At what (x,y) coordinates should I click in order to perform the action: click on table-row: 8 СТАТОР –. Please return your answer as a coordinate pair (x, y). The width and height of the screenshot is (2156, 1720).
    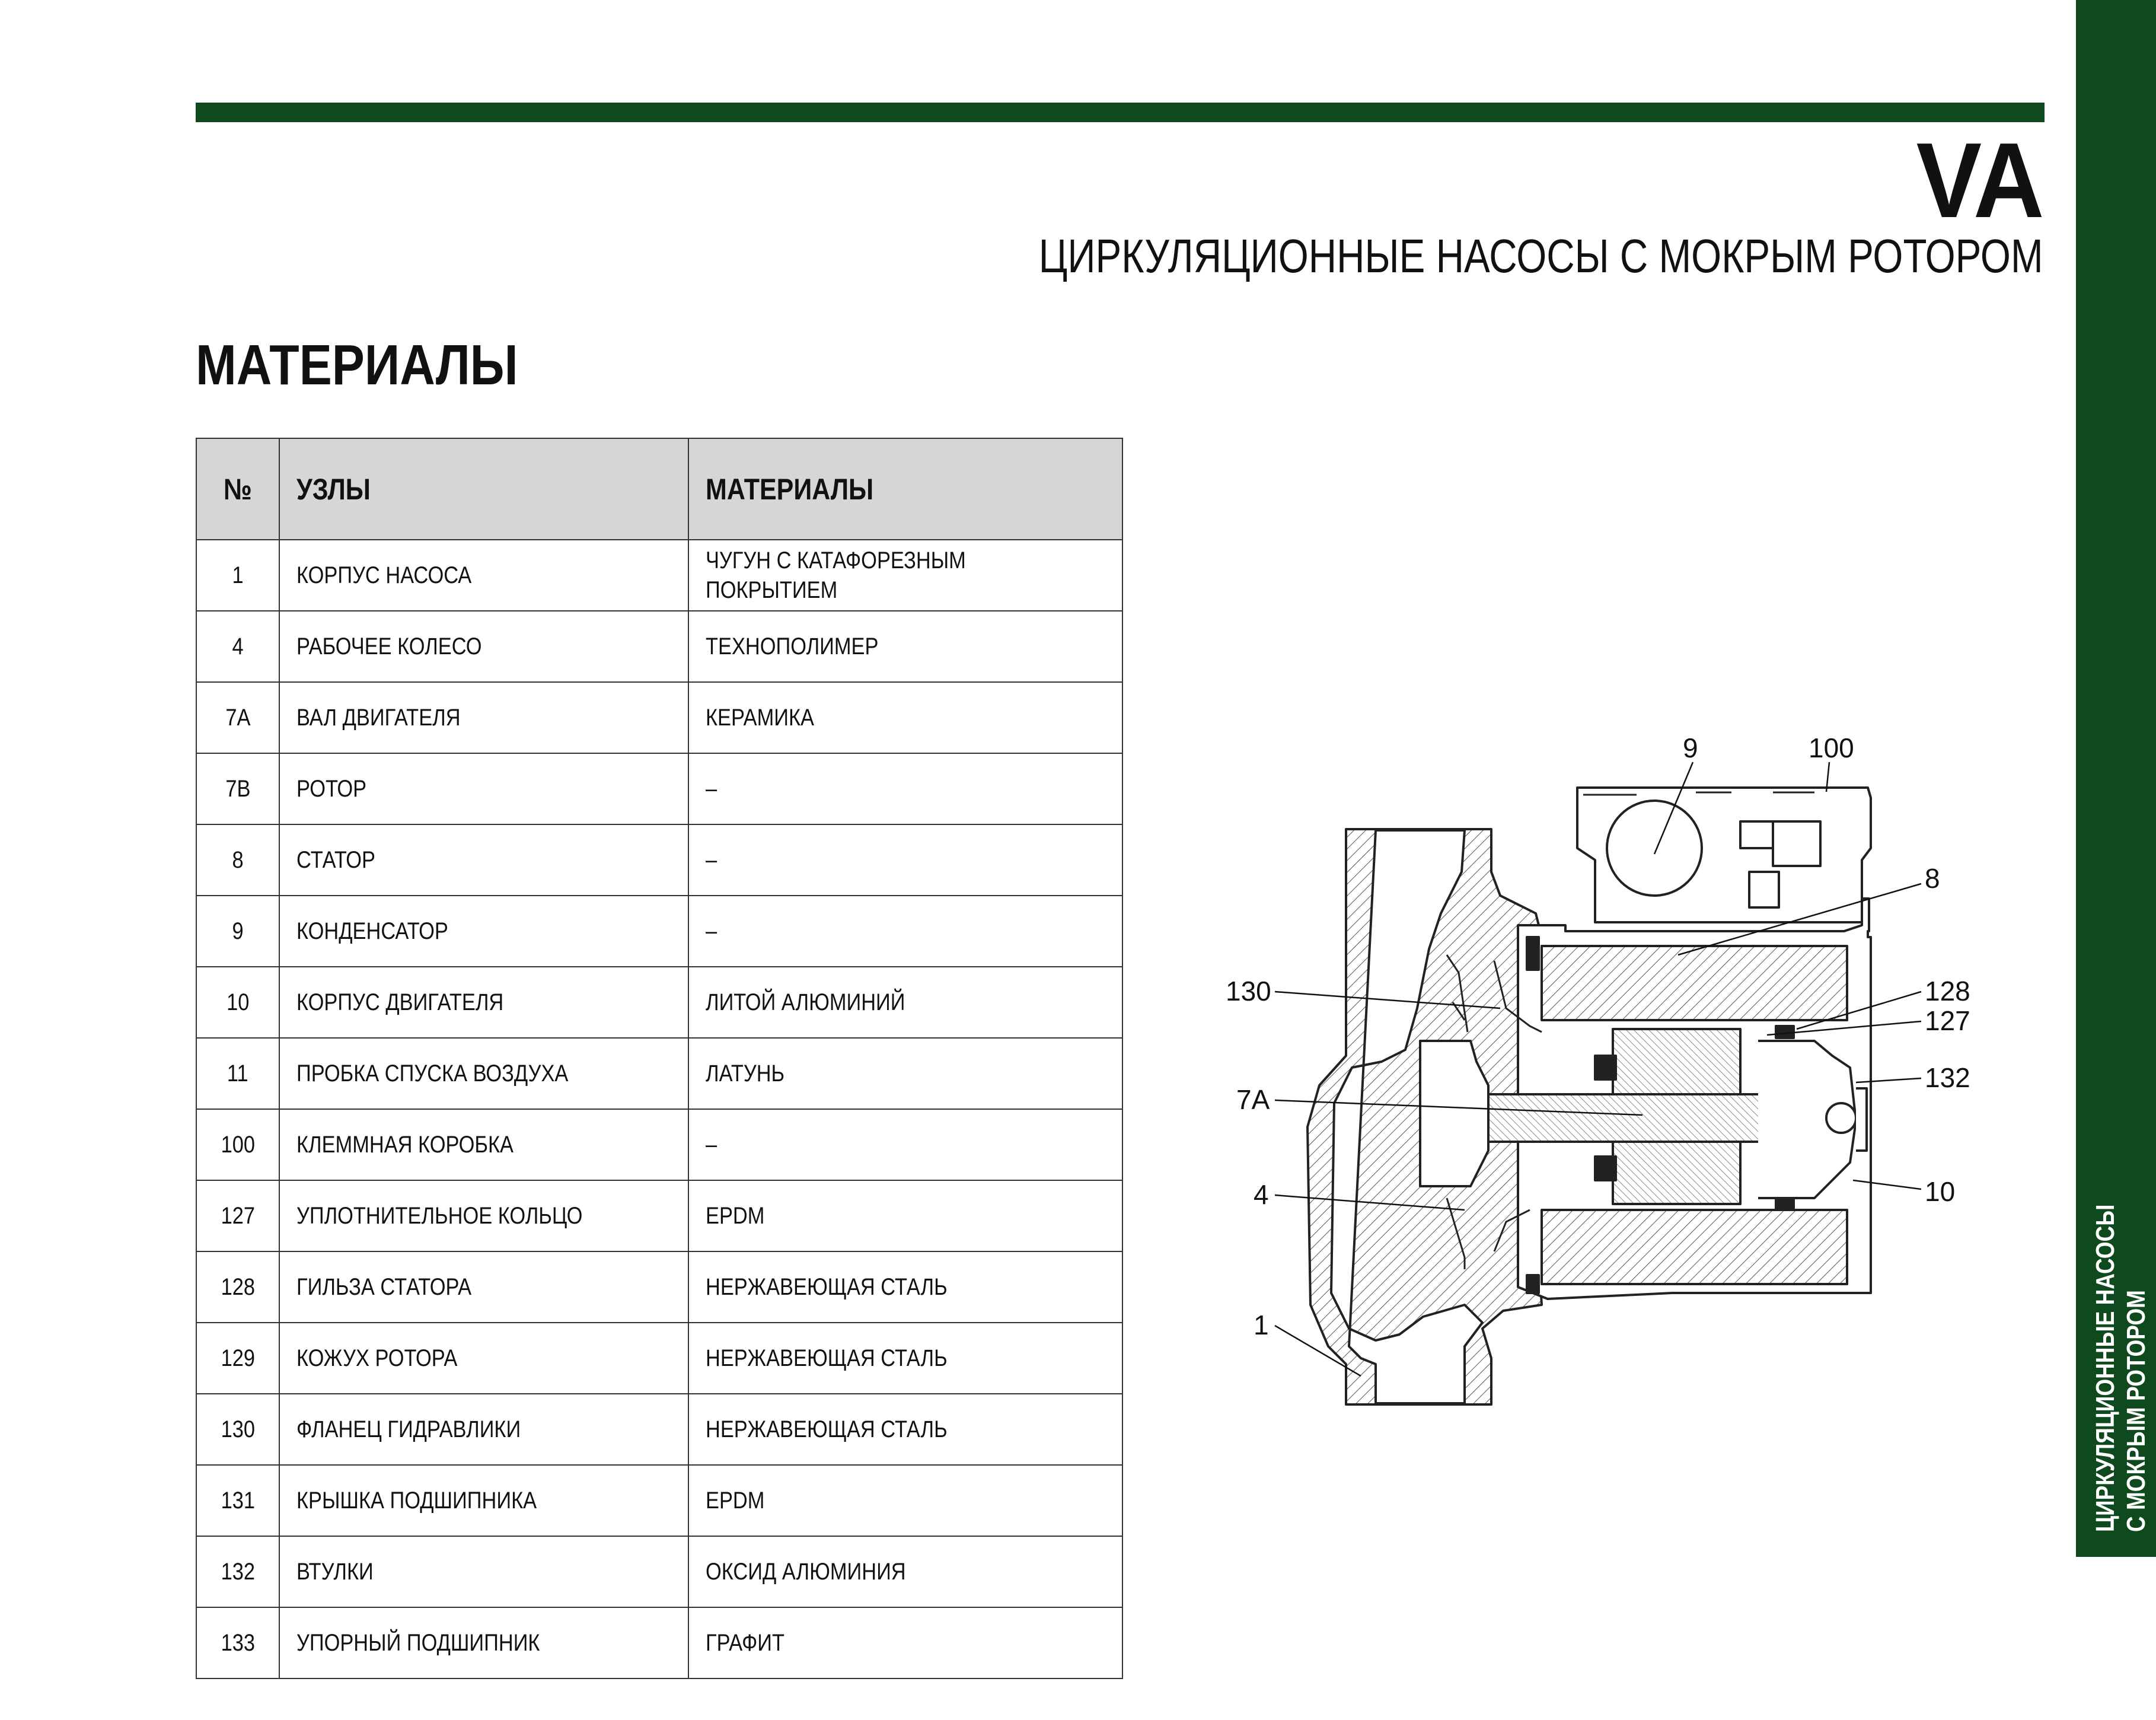
    Looking at the image, I should click on (659, 860).